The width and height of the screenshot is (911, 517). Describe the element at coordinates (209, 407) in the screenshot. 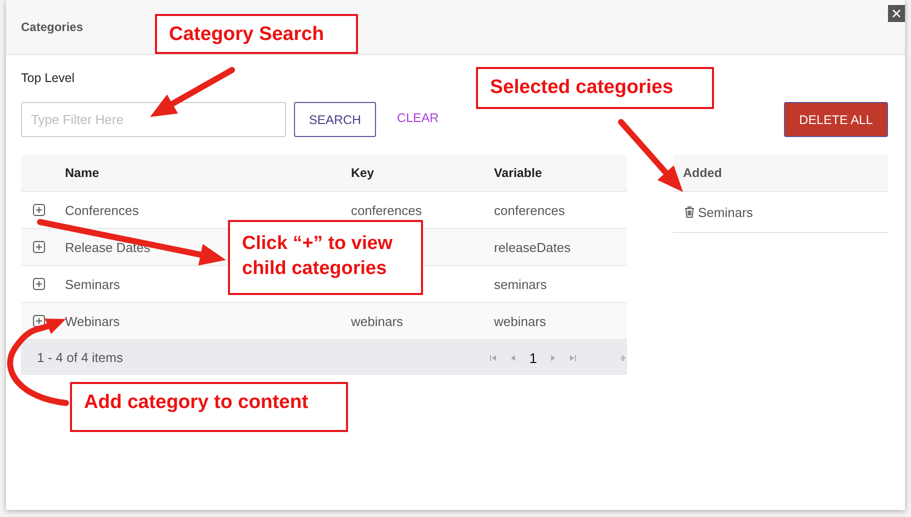

I see `callout: Add category to content` at that location.